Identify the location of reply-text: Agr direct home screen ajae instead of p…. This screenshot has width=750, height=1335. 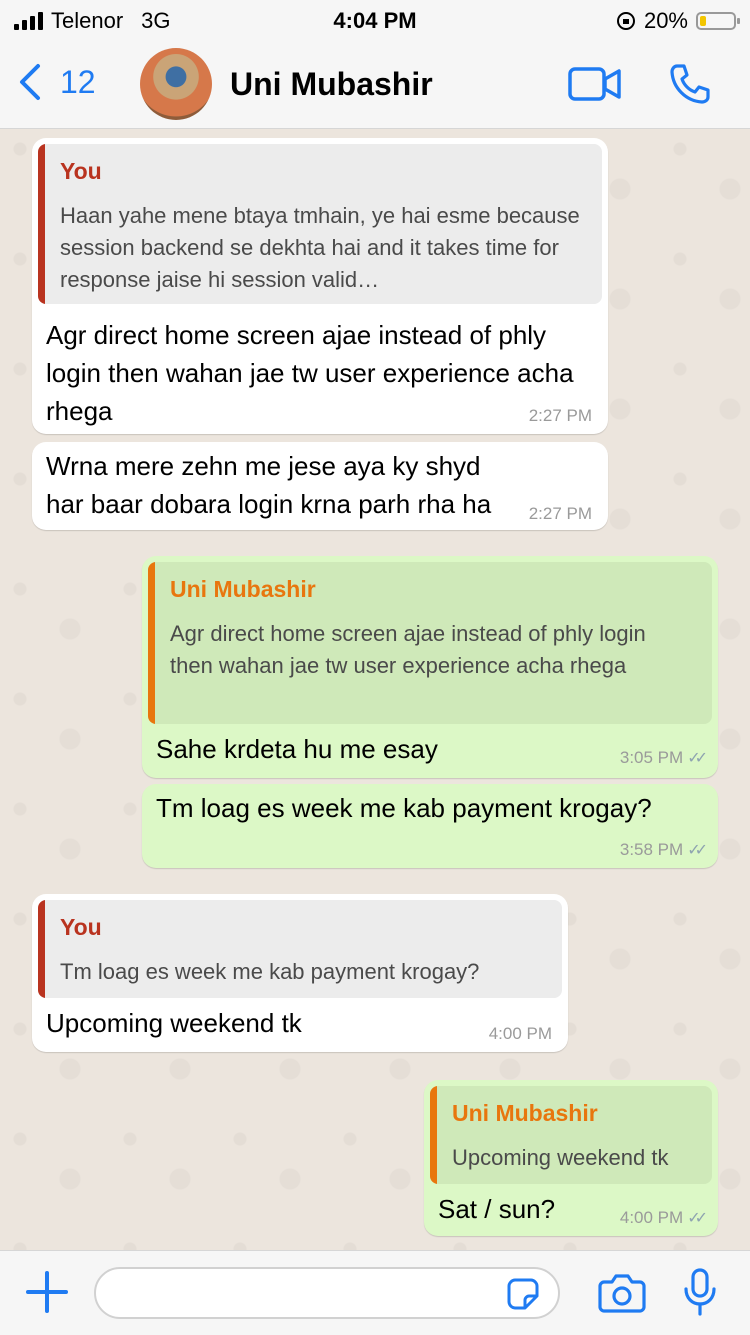
(408, 649).